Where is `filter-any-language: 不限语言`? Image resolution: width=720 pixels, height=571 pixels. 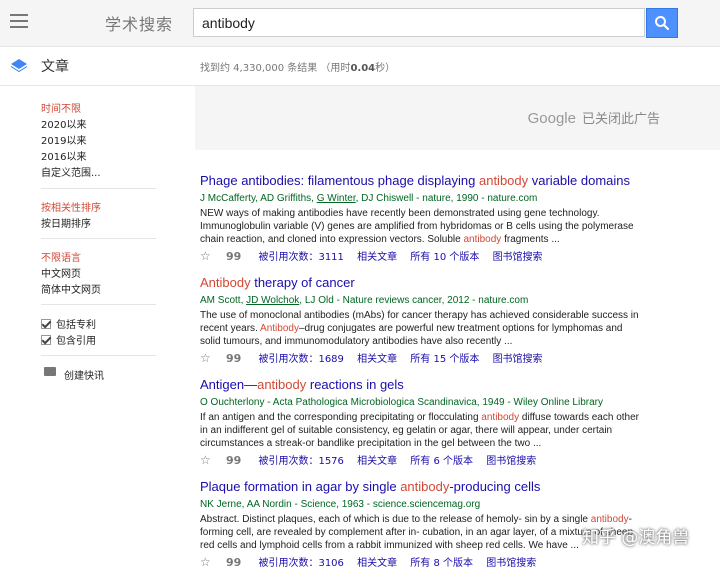
filter-any-language: 不限语言 is located at coordinates (61, 256).